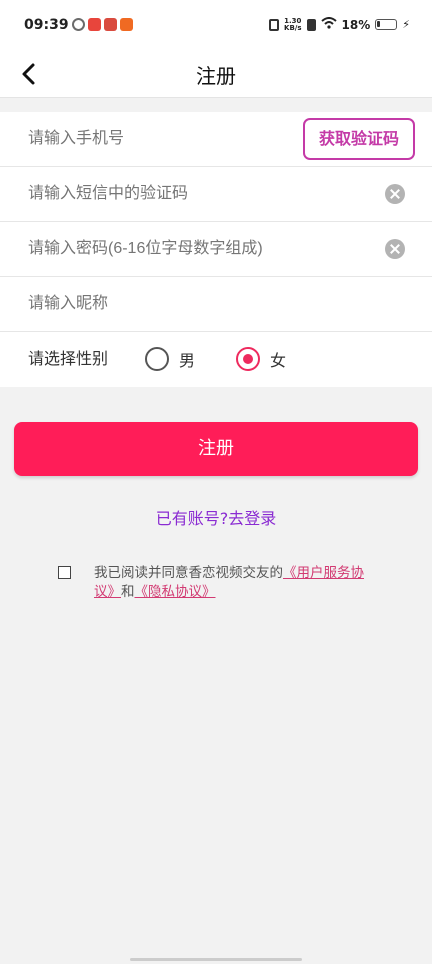 The height and width of the screenshot is (964, 432). I want to click on nickname-row, so click(216, 304).